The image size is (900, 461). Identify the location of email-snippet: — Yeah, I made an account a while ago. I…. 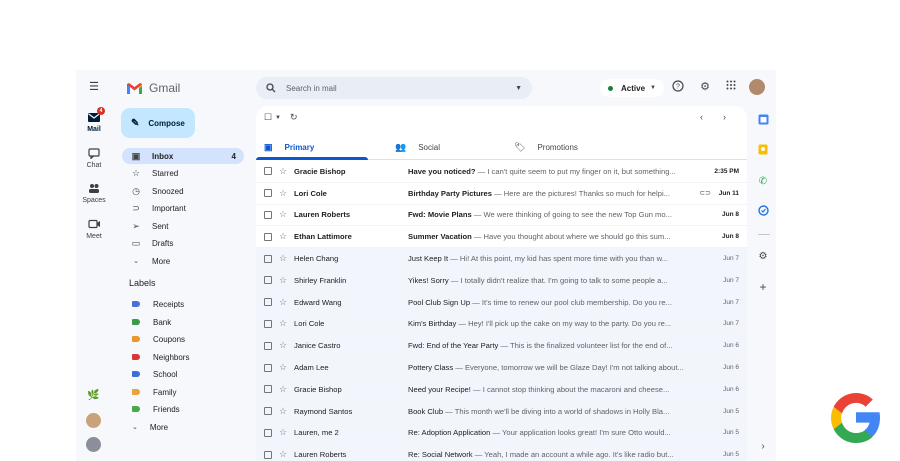
(573, 455).